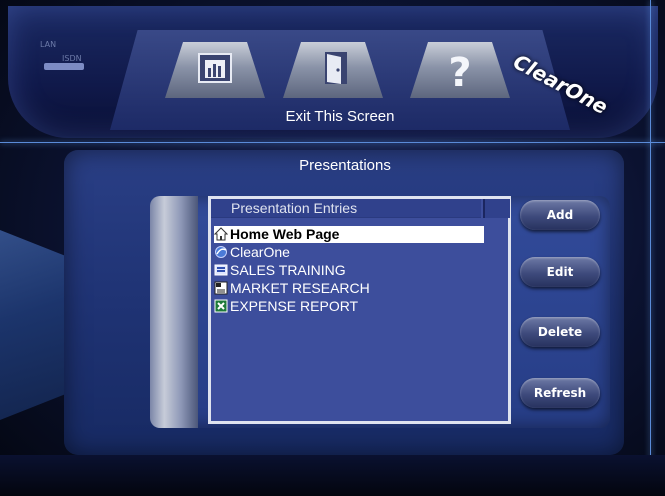 The image size is (665, 496). I want to click on bottom-bar, so click(332, 475).